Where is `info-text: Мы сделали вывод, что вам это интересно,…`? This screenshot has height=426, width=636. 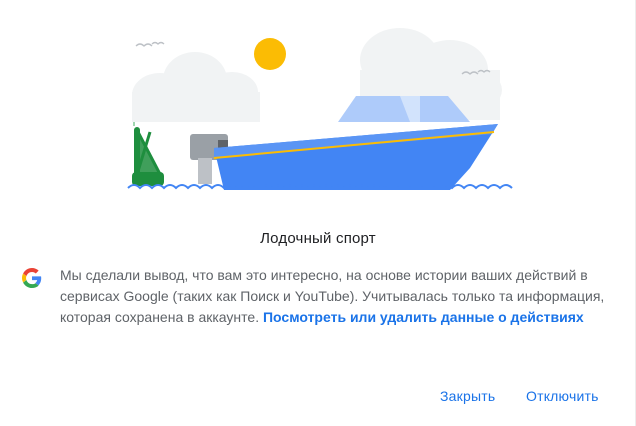 info-text: Мы сделали вывод, что вам это интересно,… is located at coordinates (340, 296).